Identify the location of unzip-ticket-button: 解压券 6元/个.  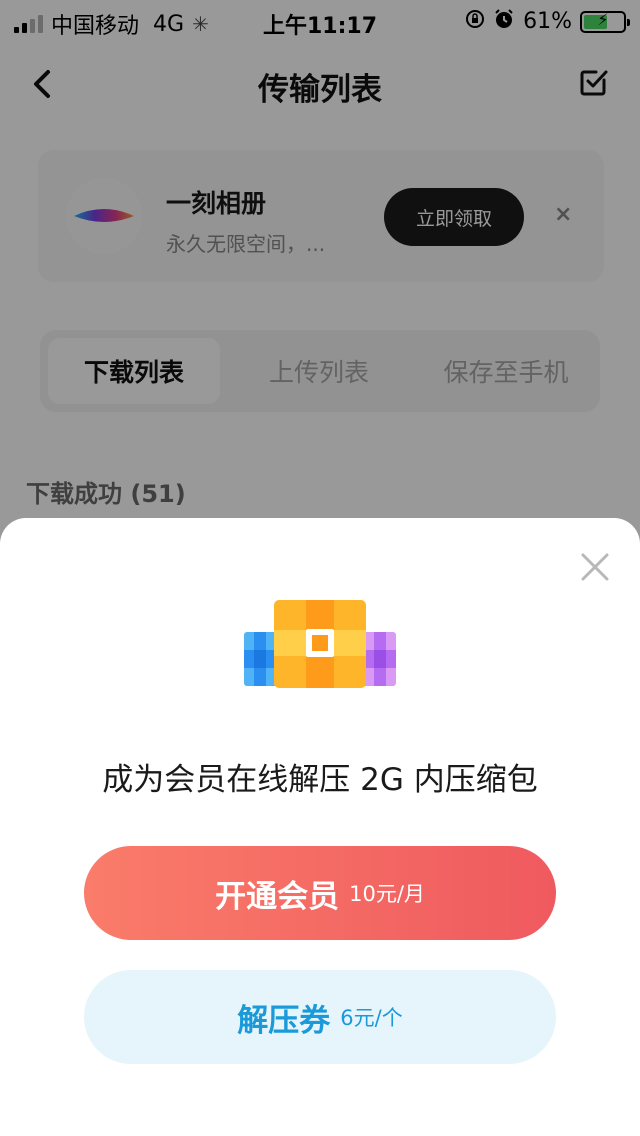
(320, 1017).